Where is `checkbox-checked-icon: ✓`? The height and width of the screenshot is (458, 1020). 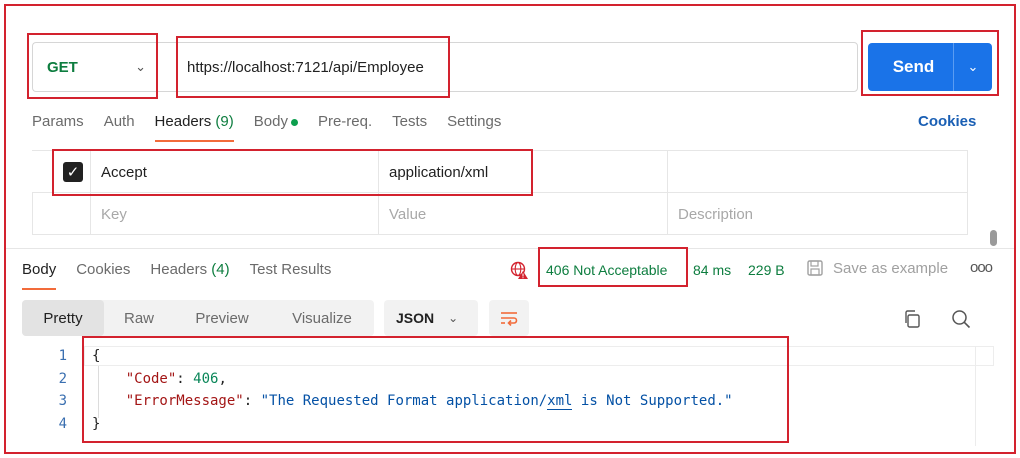
checkbox-checked-icon: ✓ is located at coordinates (73, 172).